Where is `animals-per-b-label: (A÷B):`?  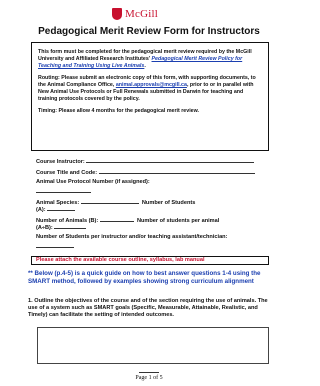 animals-per-b-label: (A÷B): is located at coordinates (44, 228).